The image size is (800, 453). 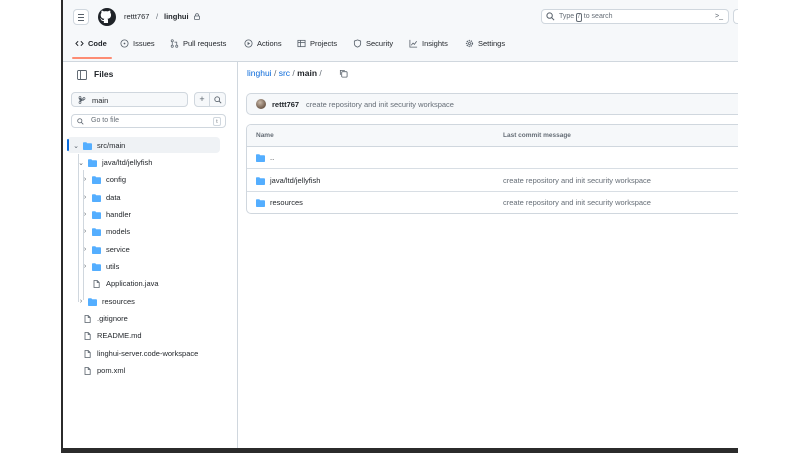 What do you see at coordinates (259, 73) in the screenshot?
I see `breadcrumb-repo-link: linghui` at bounding box center [259, 73].